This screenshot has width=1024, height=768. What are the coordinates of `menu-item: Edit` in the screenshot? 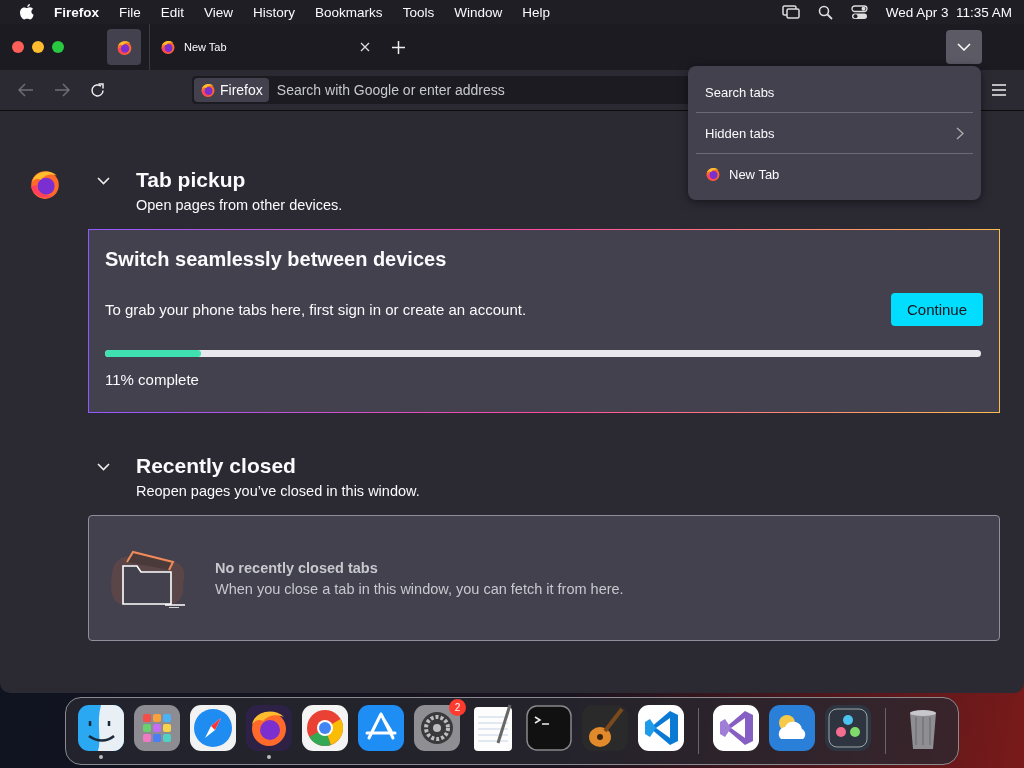 It's located at (172, 12).